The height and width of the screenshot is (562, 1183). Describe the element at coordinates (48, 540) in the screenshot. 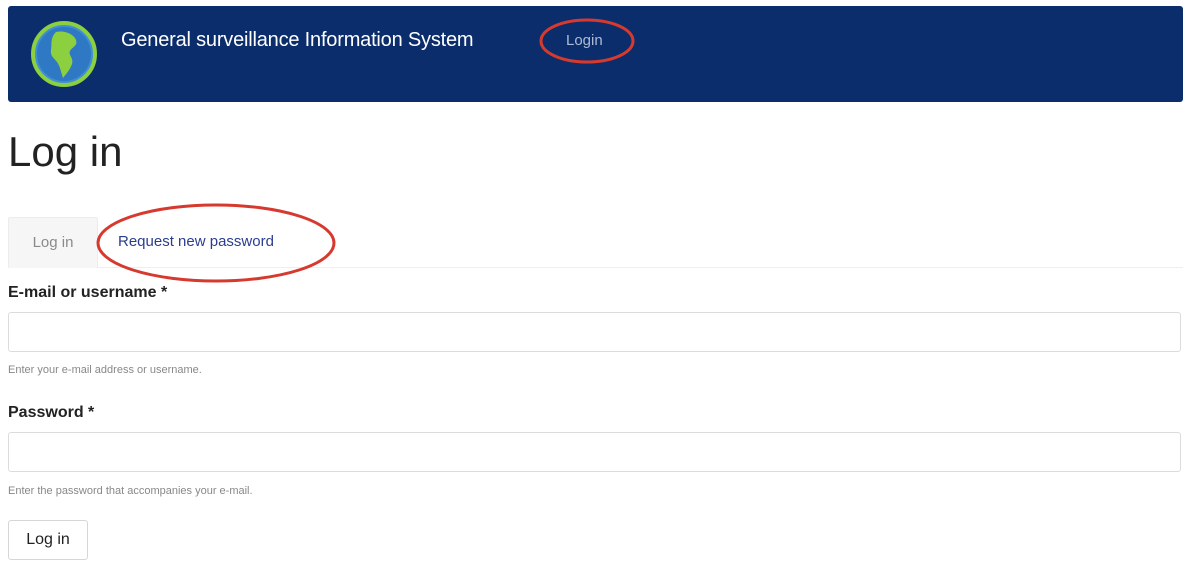

I see `log-in-button: Log in` at that location.